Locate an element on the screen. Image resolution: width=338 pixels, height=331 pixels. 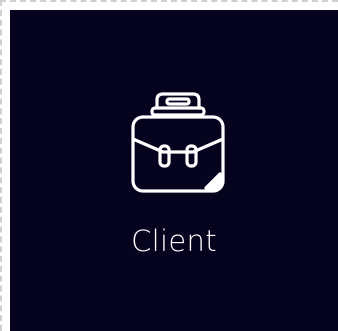
briefcase-icon is located at coordinates (178, 142).